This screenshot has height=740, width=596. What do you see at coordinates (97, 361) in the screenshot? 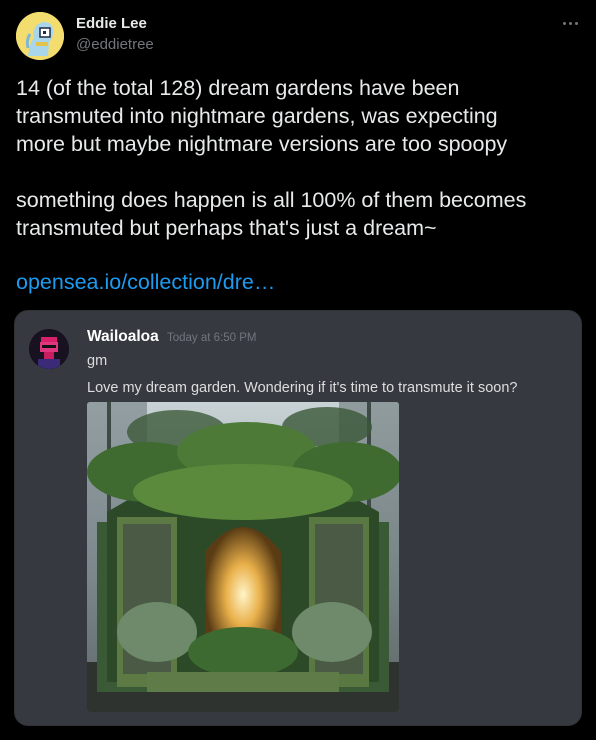
I see `discord-message: gm` at bounding box center [97, 361].